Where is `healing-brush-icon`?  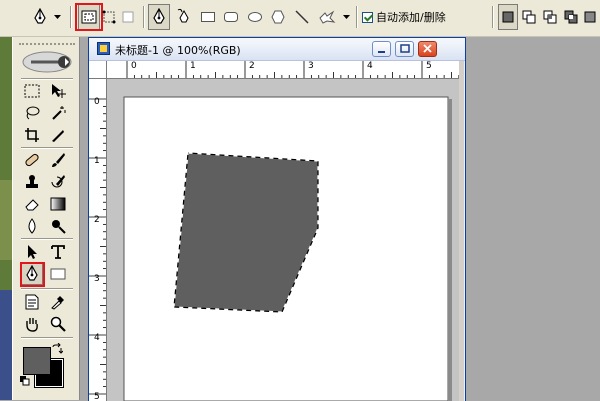
healing-brush-icon is located at coordinates (32, 160).